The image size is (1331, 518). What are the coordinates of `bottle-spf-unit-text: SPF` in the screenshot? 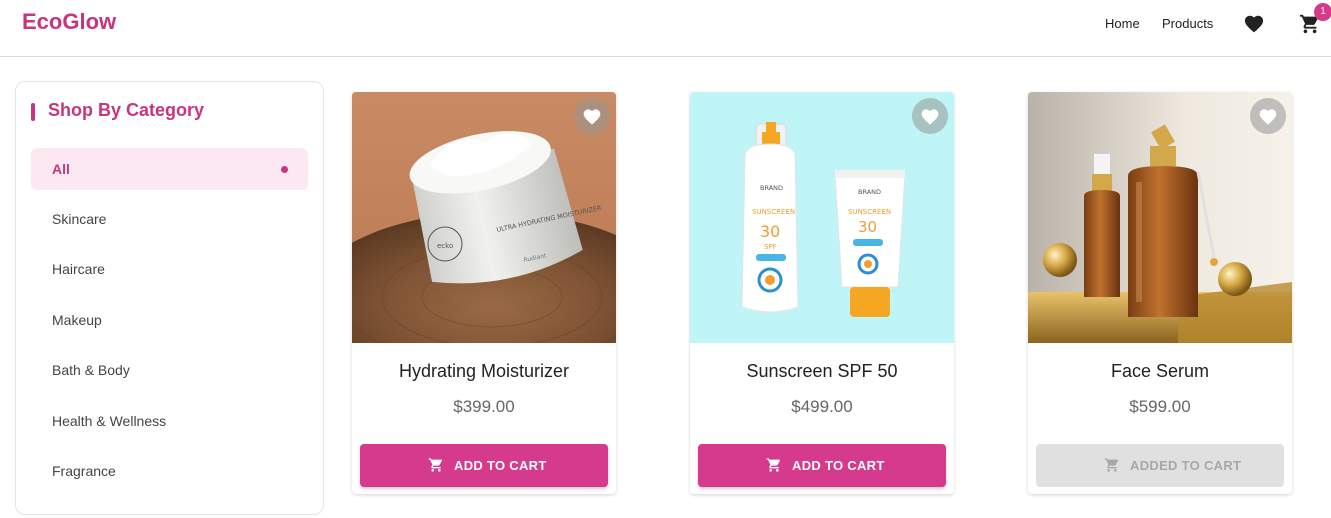 It's located at (770, 247).